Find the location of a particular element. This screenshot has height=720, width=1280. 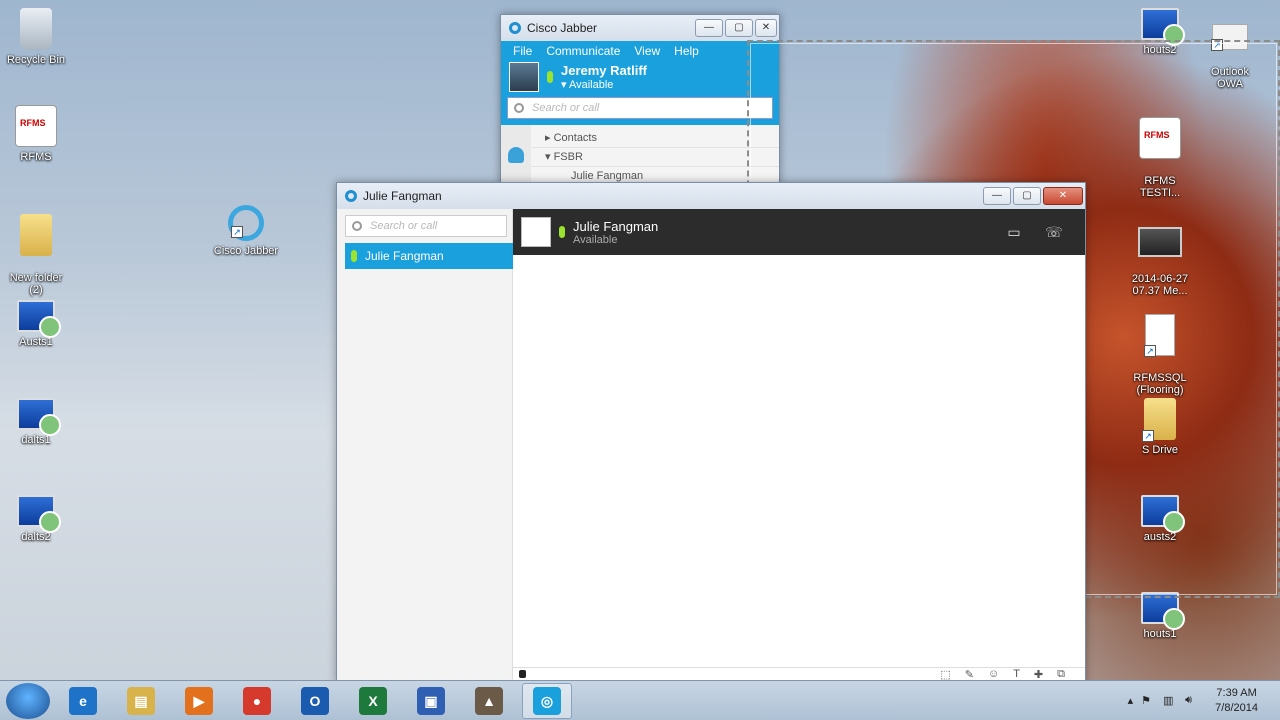

internet-explorer-icon: e is located at coordinates (83, 700).